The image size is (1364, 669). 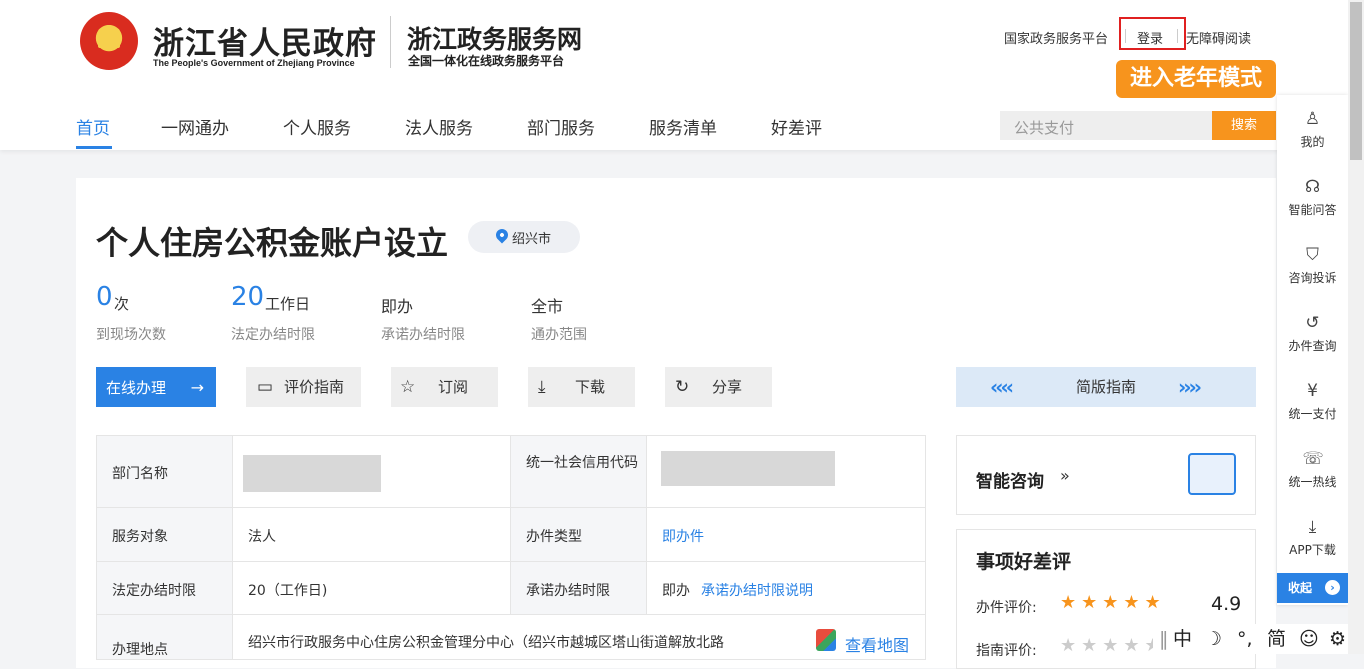 I want to click on punct-toggle: °,, so click(x=1245, y=639).